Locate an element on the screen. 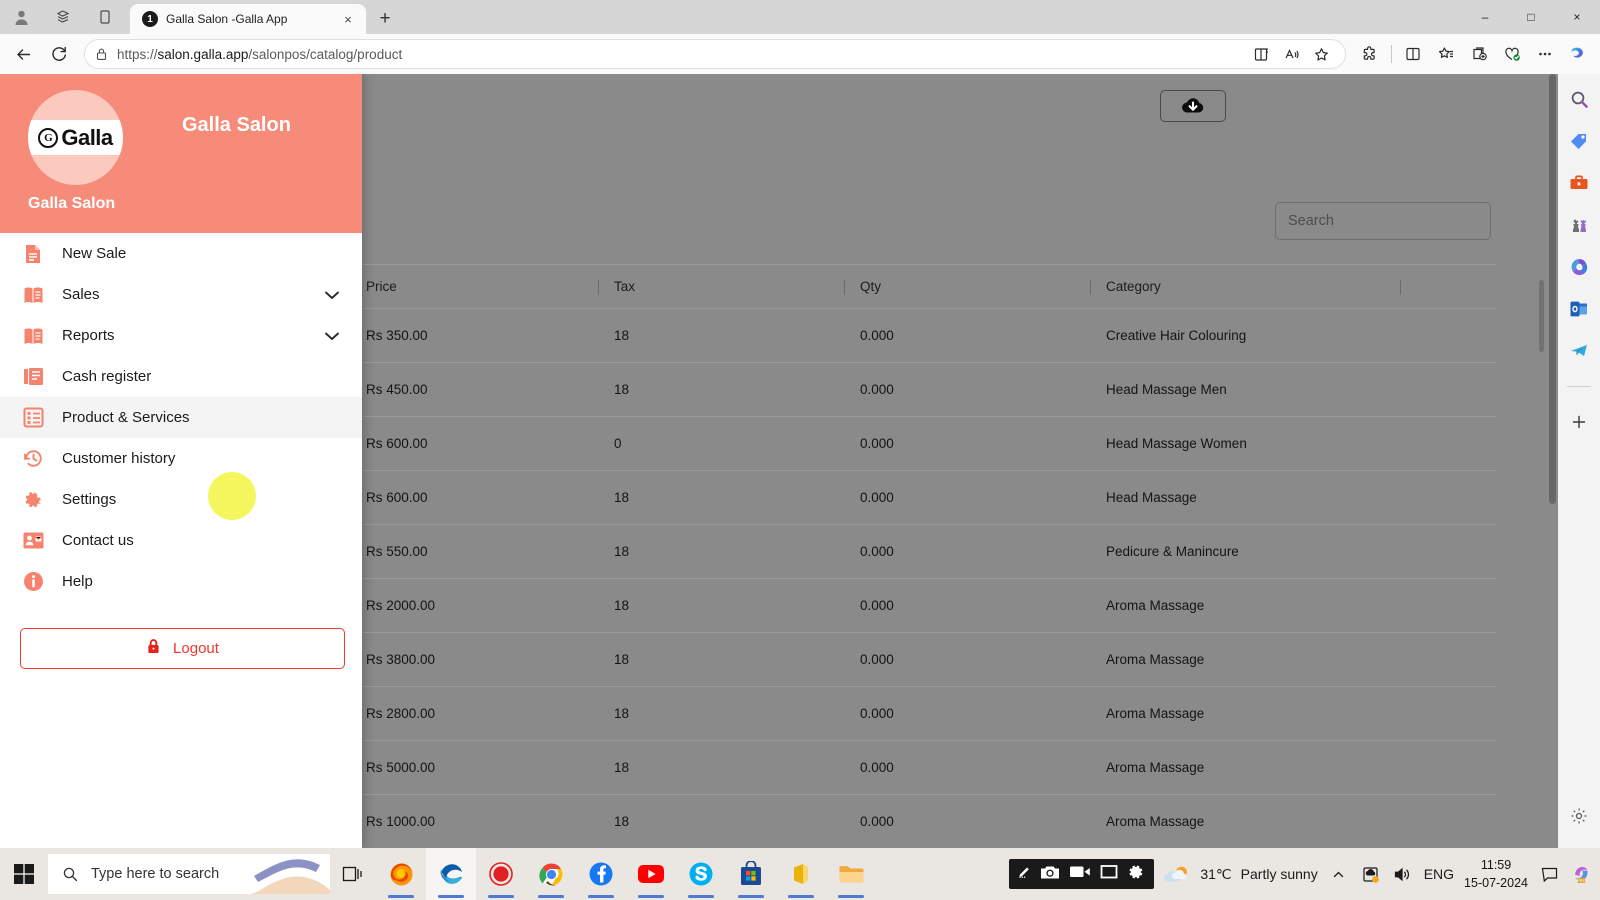 The height and width of the screenshot is (900, 1600). browser-essentials-icon is located at coordinates (1413, 54).